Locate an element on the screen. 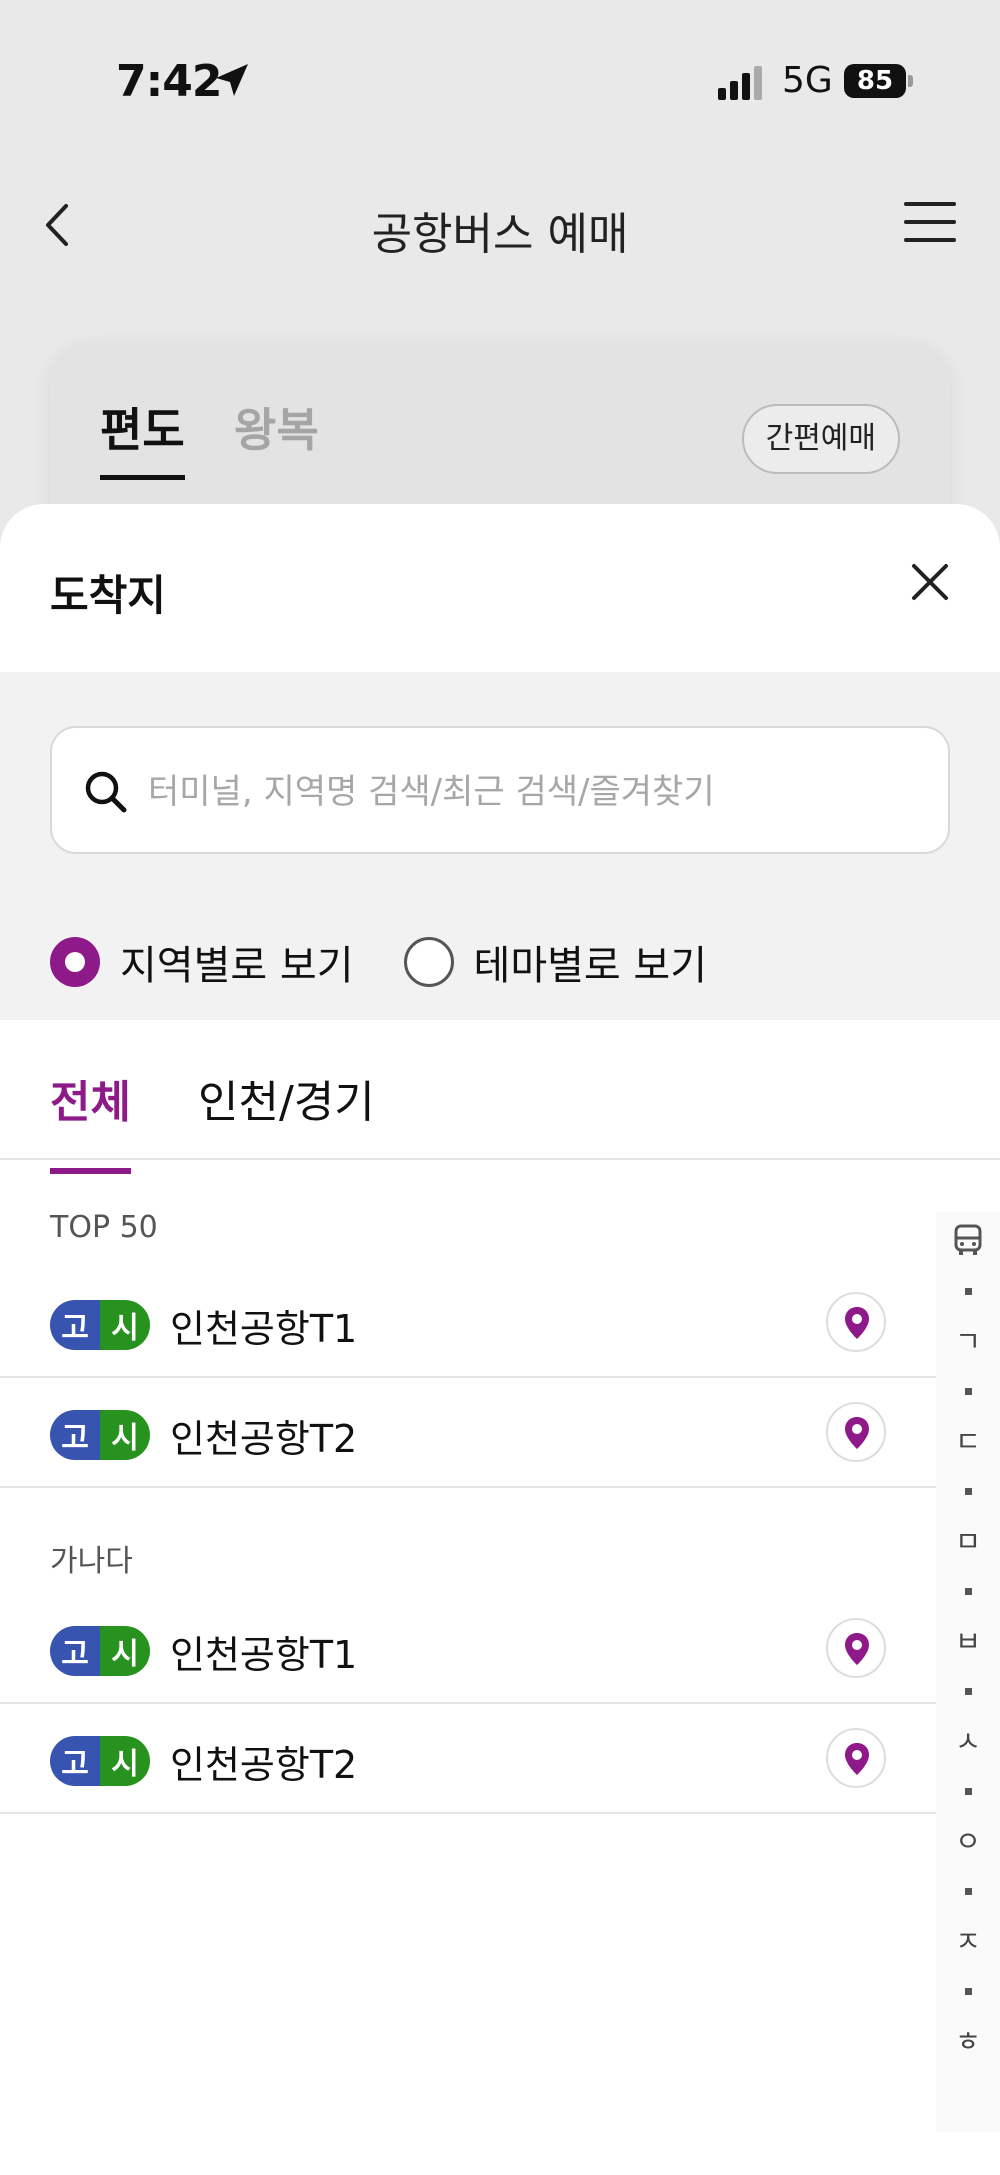 The width and height of the screenshot is (1000, 2175). radio-view-by-theme: 테마별로 보기 is located at coordinates (555, 962).